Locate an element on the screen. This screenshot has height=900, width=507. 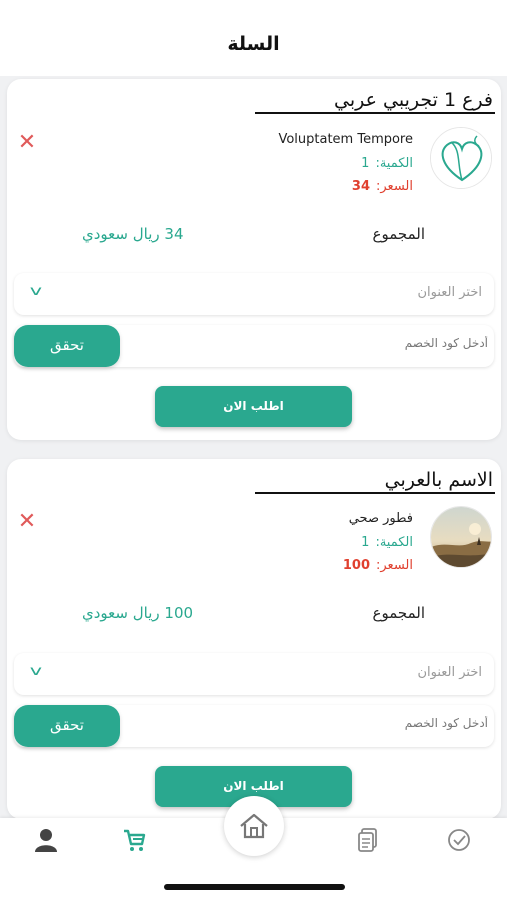
item-price: السعر: 100 is located at coordinates (378, 565).